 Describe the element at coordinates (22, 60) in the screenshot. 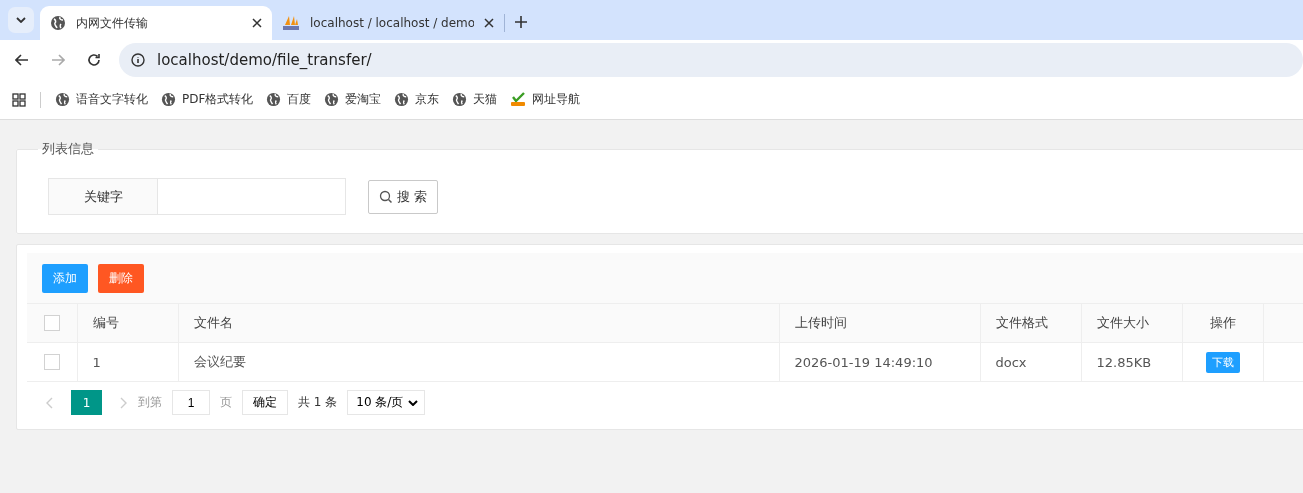

I see `back-arrow-icon` at that location.